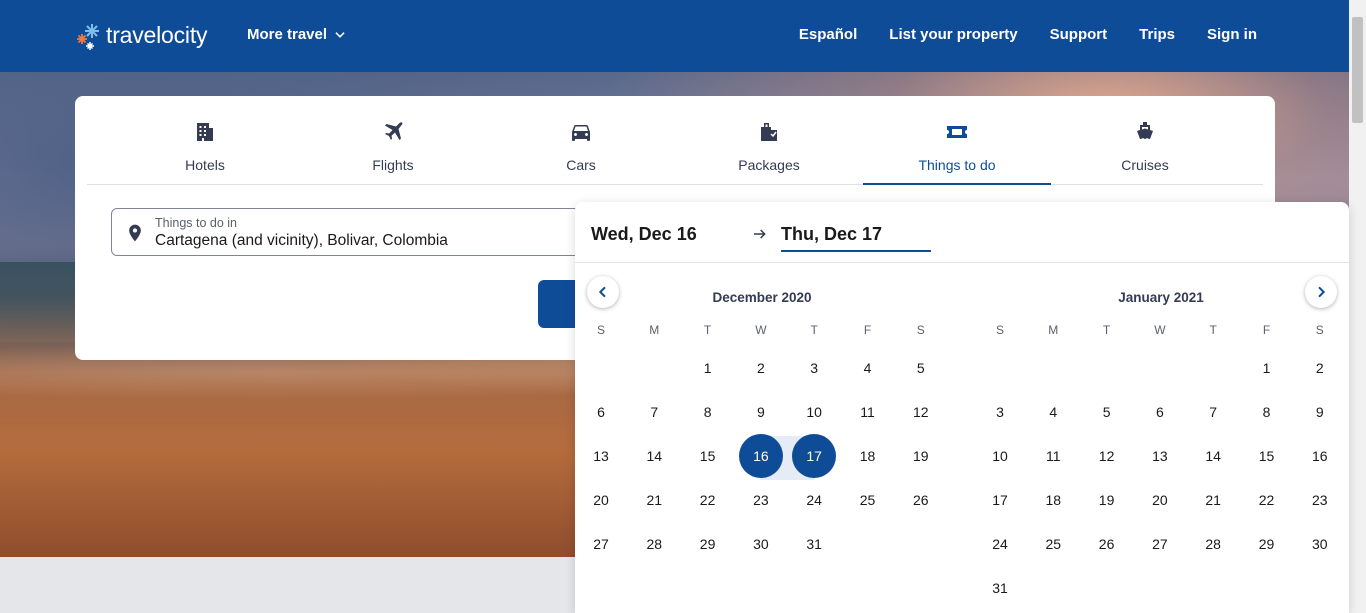 Image resolution: width=1366 pixels, height=613 pixels. I want to click on tab-cars: Cars, so click(581, 140).